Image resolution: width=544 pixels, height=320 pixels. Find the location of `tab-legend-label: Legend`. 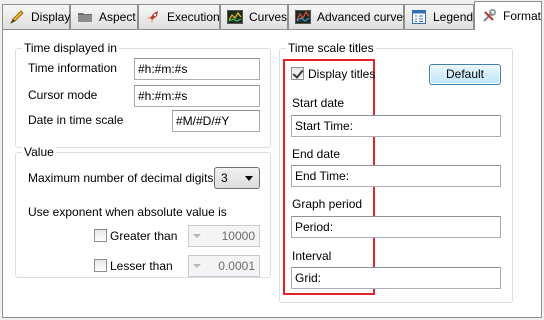

tab-legend-label: Legend is located at coordinates (453, 17).